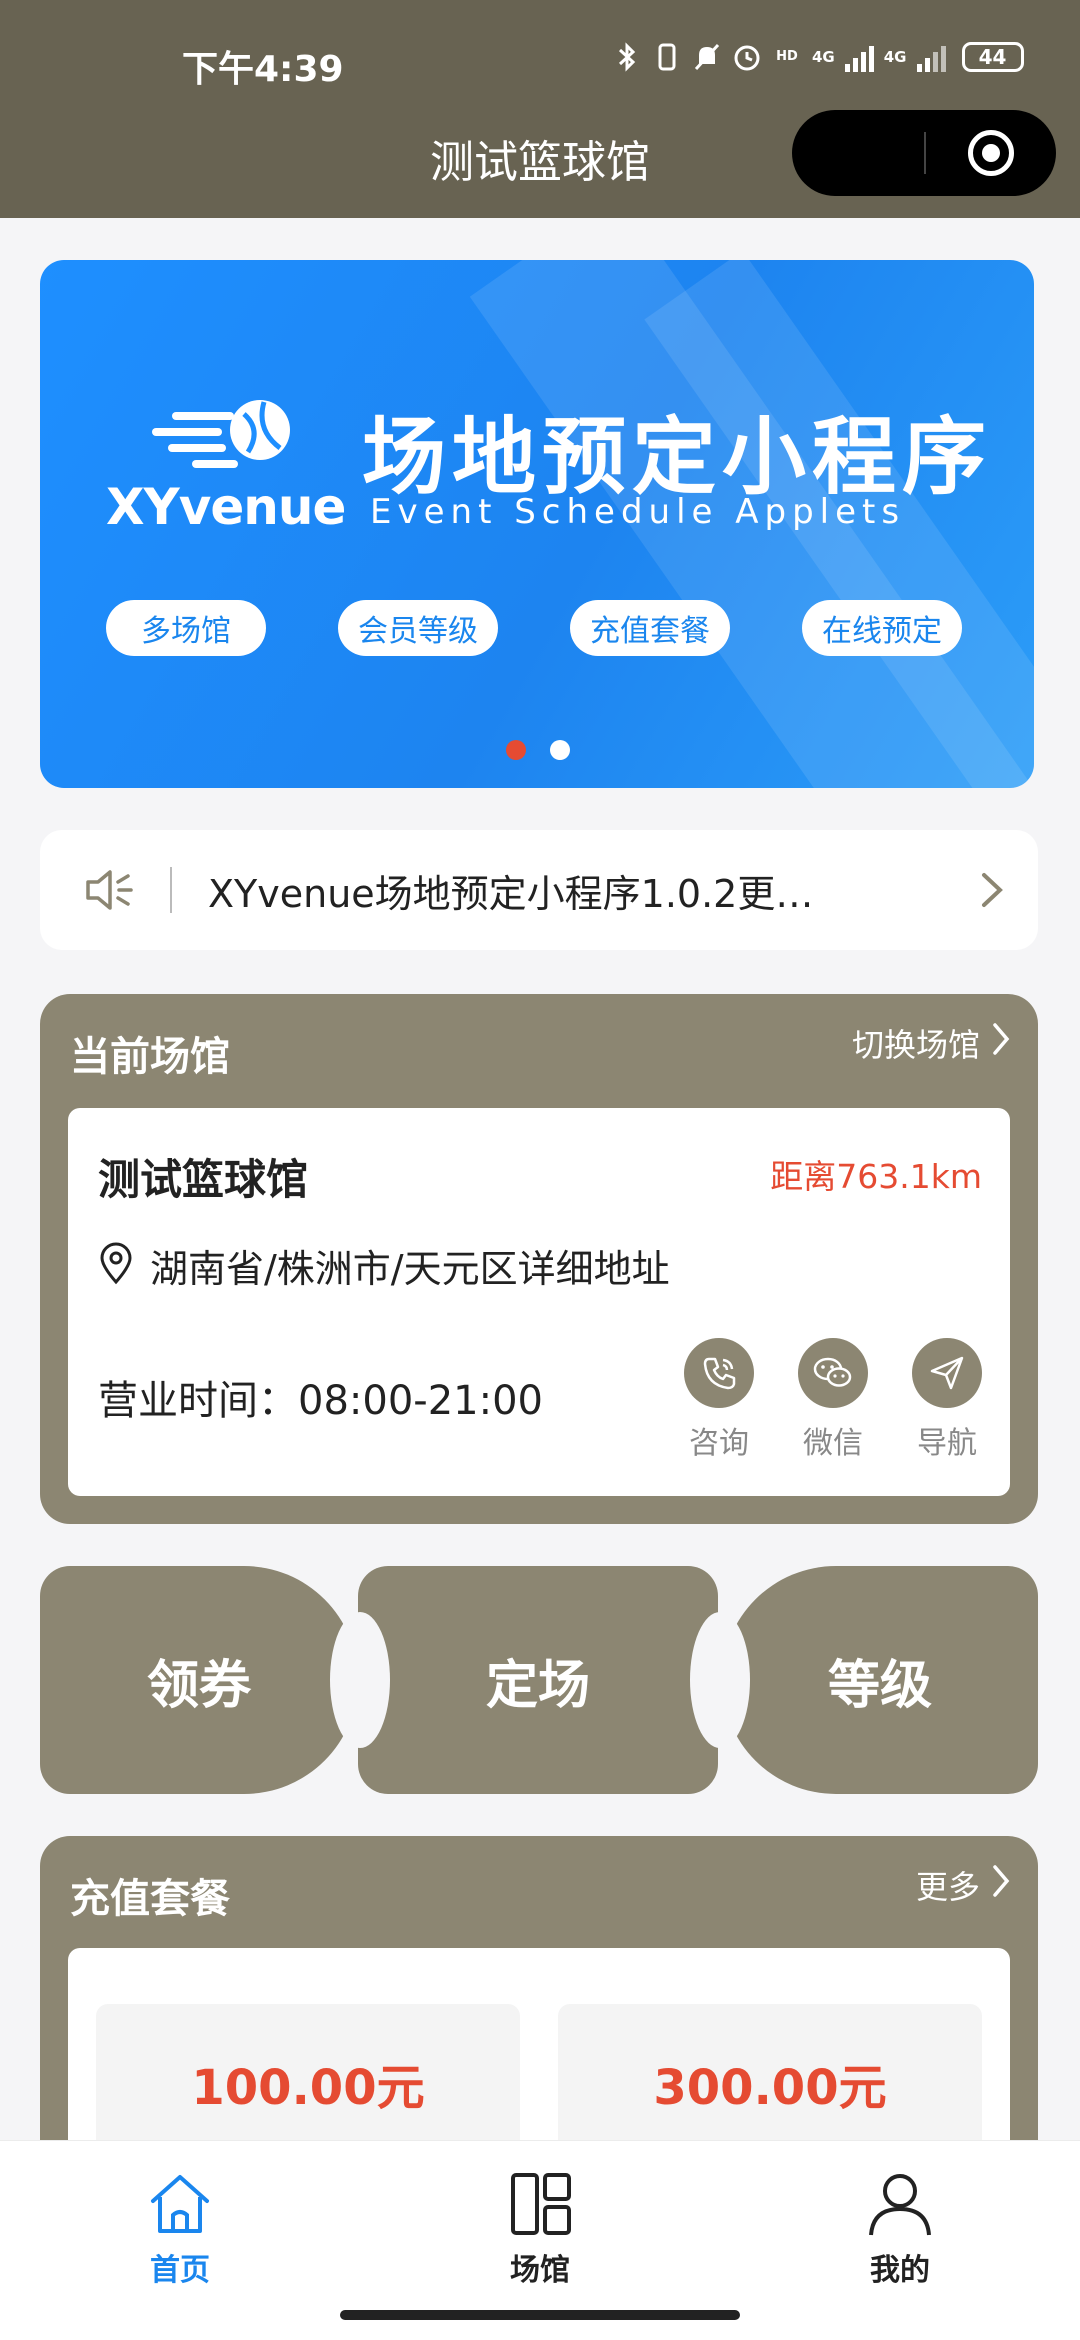  I want to click on miniprogram-capsule, so click(924, 153).